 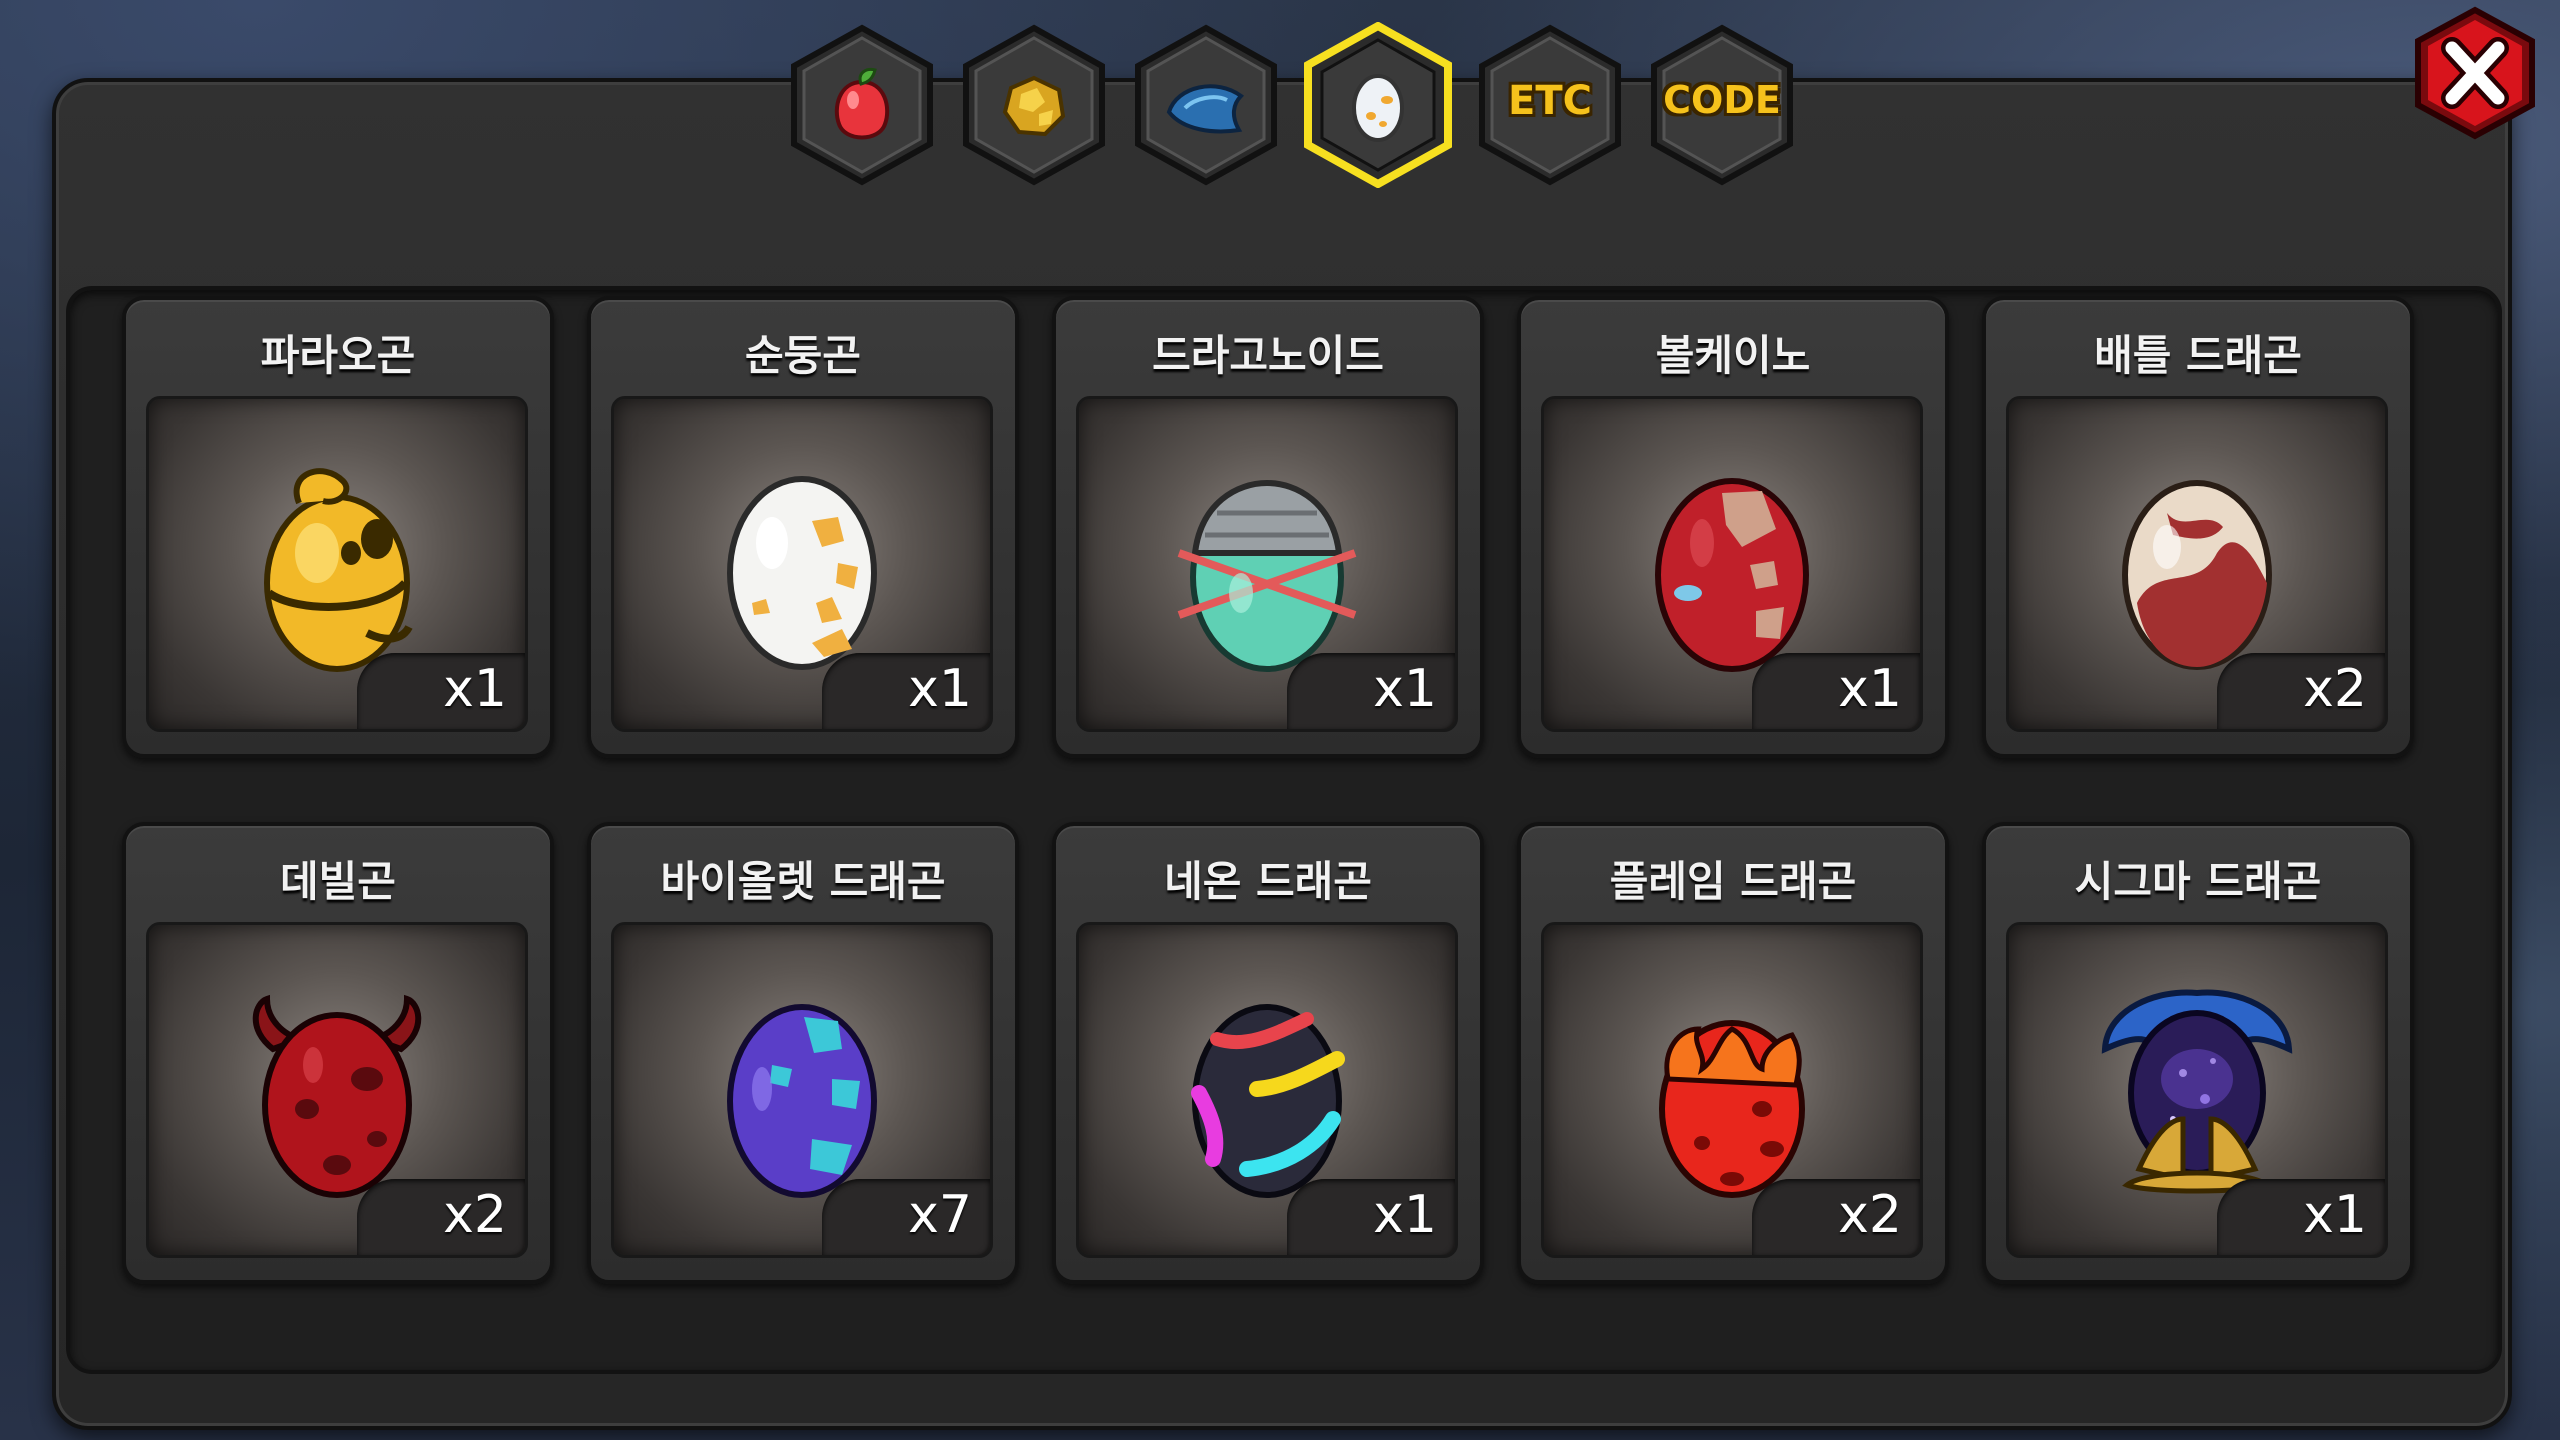 I want to click on close-x-icon, so click(x=2475, y=73).